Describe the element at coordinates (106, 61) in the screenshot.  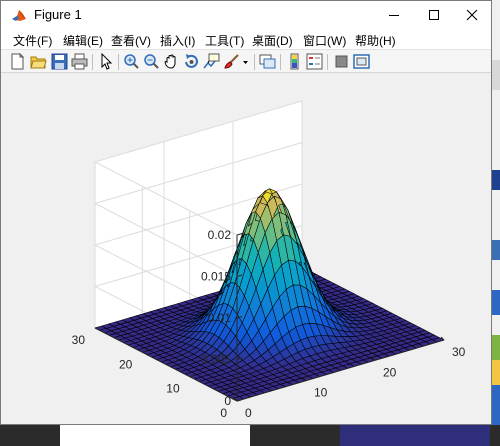
I see `pointer-icon` at that location.